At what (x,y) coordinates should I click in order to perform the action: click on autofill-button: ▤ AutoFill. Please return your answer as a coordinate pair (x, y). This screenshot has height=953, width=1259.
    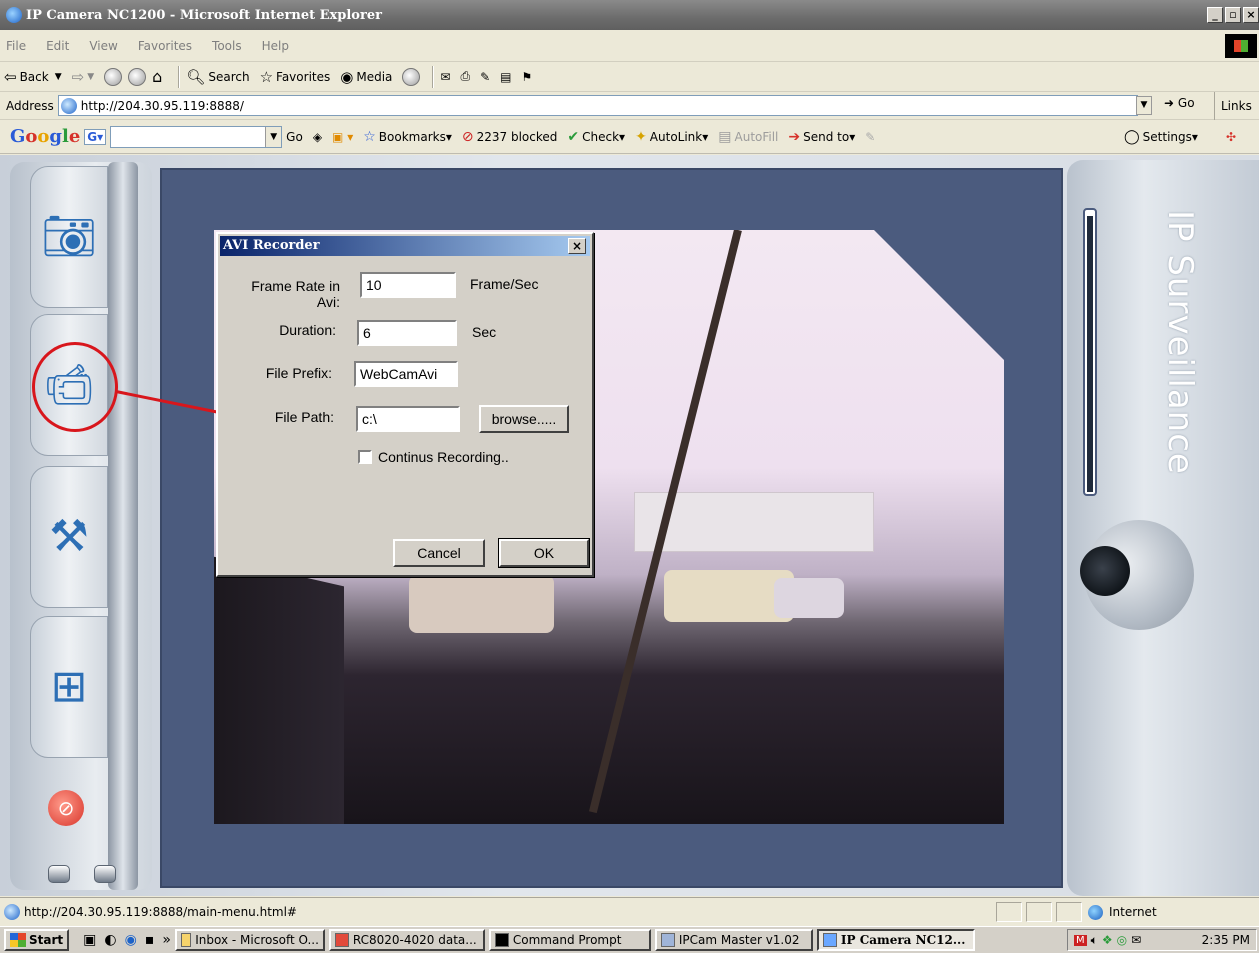
    Looking at the image, I should click on (748, 137).